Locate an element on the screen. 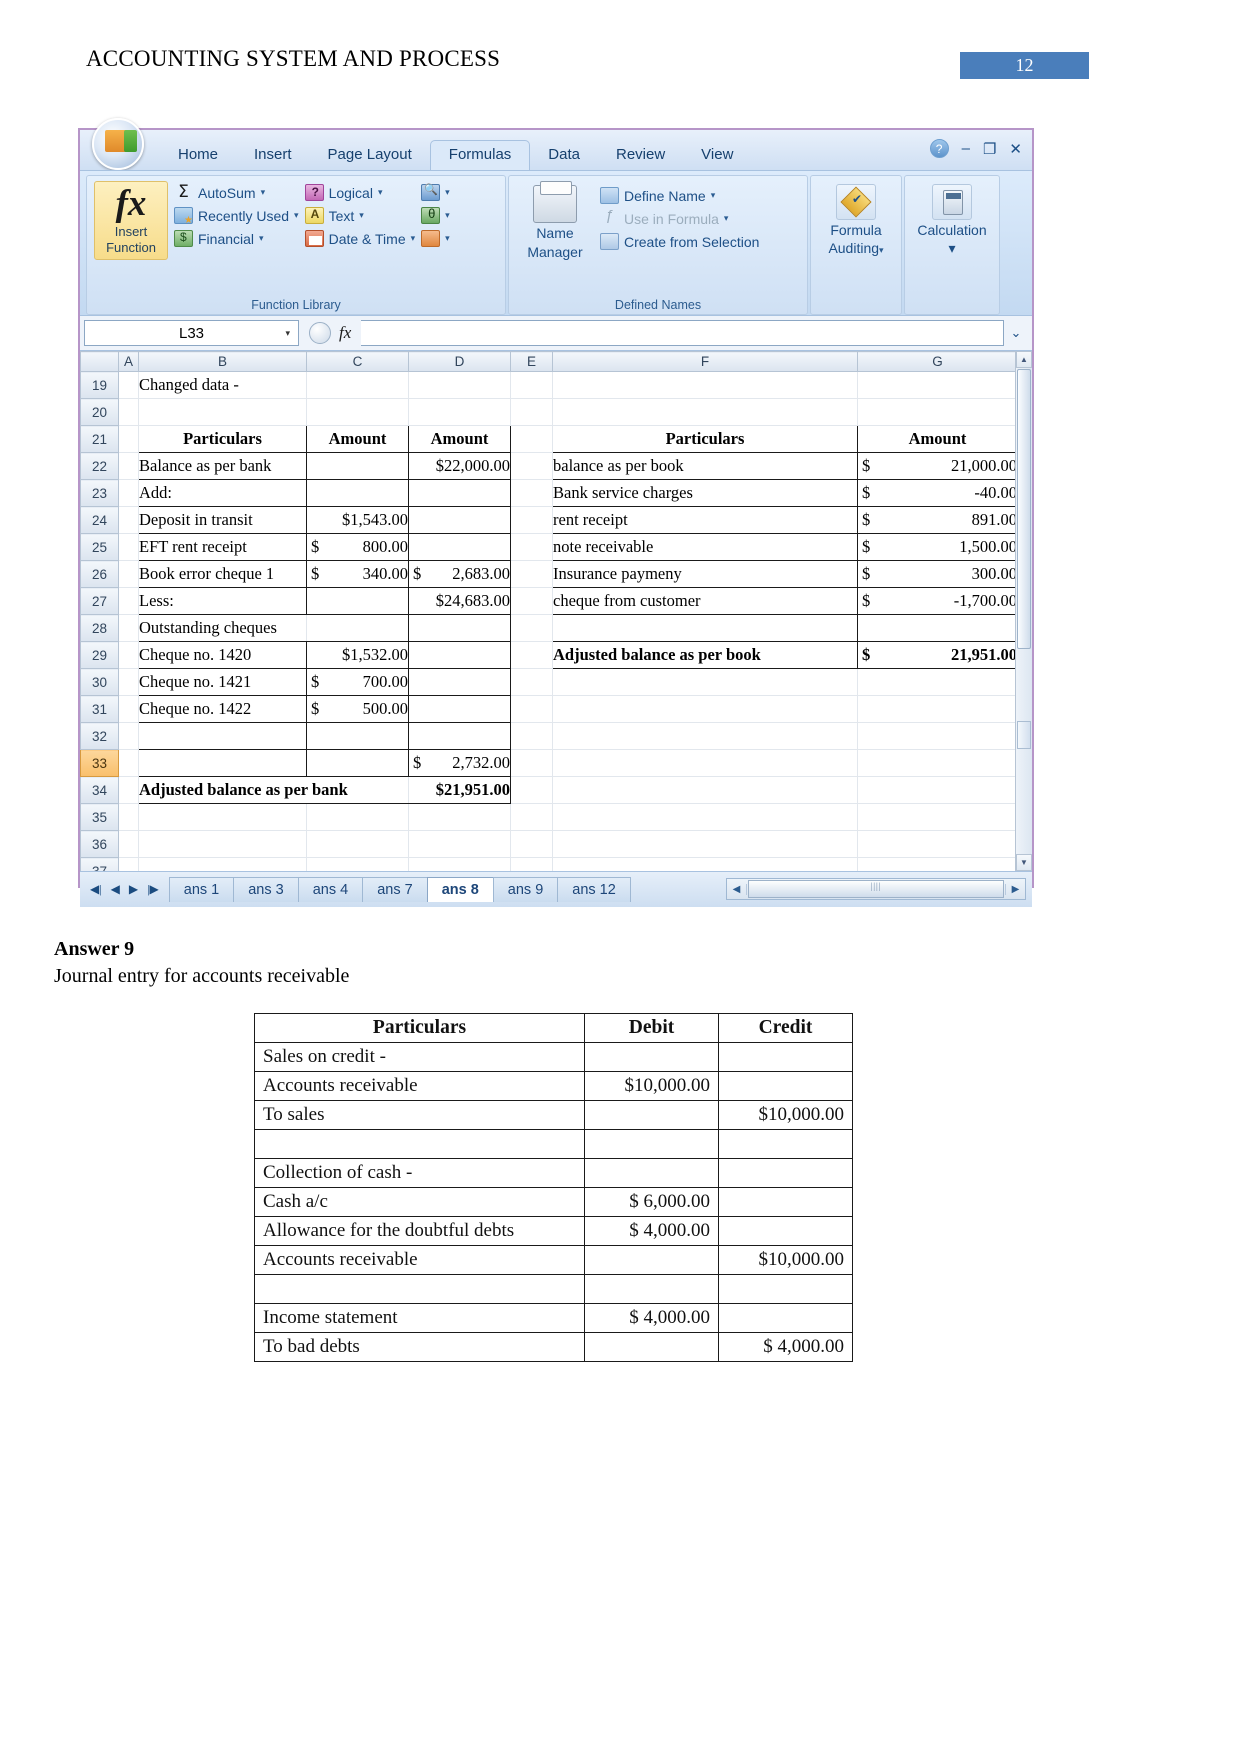  row-header-32: 32 is located at coordinates (99, 736).